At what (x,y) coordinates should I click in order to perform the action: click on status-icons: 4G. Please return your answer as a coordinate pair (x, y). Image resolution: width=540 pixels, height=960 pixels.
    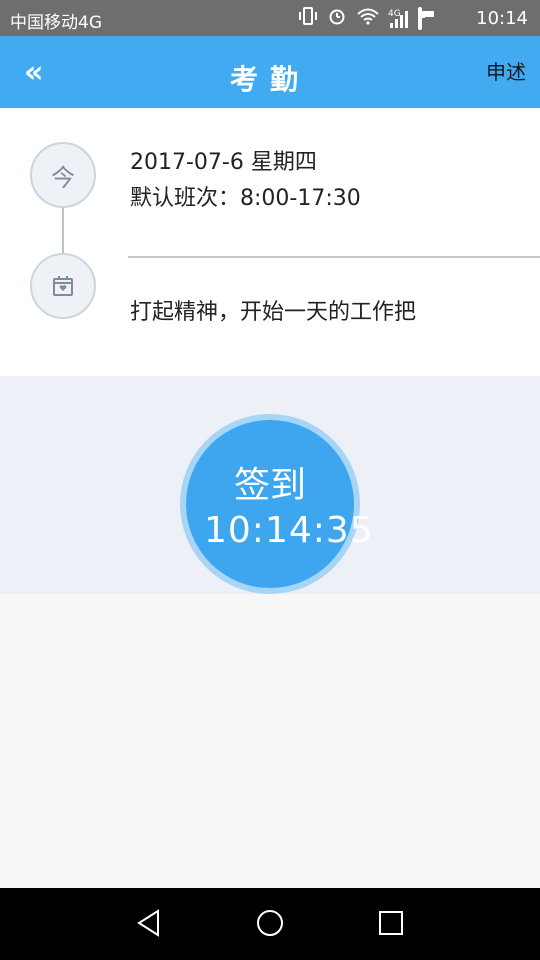
    Looking at the image, I should click on (366, 18).